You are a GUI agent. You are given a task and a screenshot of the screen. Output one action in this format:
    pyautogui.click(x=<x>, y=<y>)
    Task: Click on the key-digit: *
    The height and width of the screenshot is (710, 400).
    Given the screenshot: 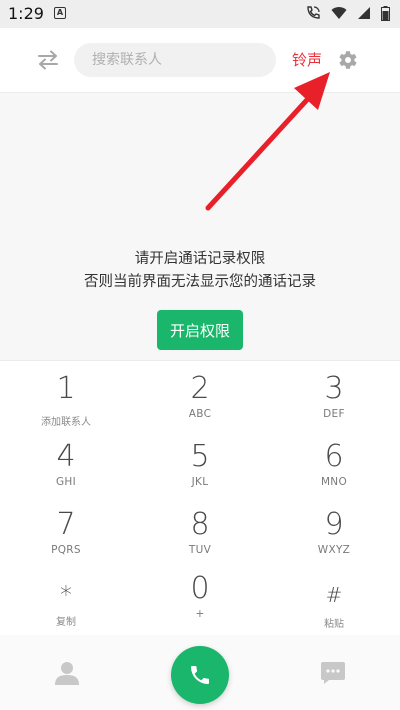 What is the action you would take?
    pyautogui.click(x=66, y=595)
    